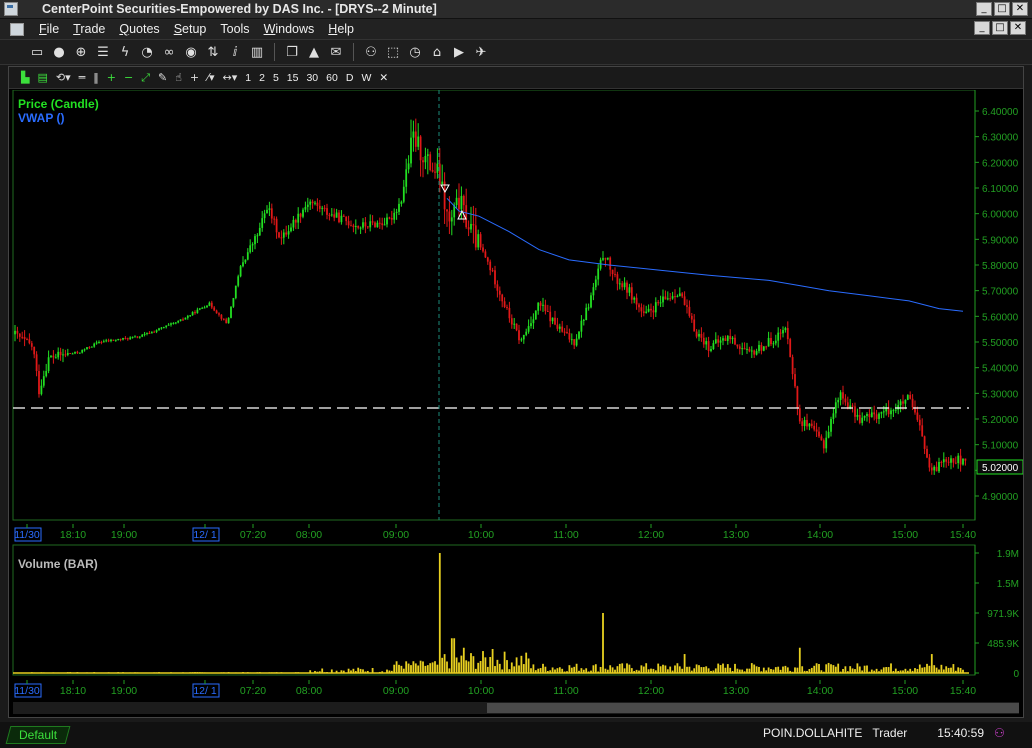 This screenshot has width=1032, height=748. Describe the element at coordinates (248, 78) in the screenshot. I see `period-1: 1` at that location.